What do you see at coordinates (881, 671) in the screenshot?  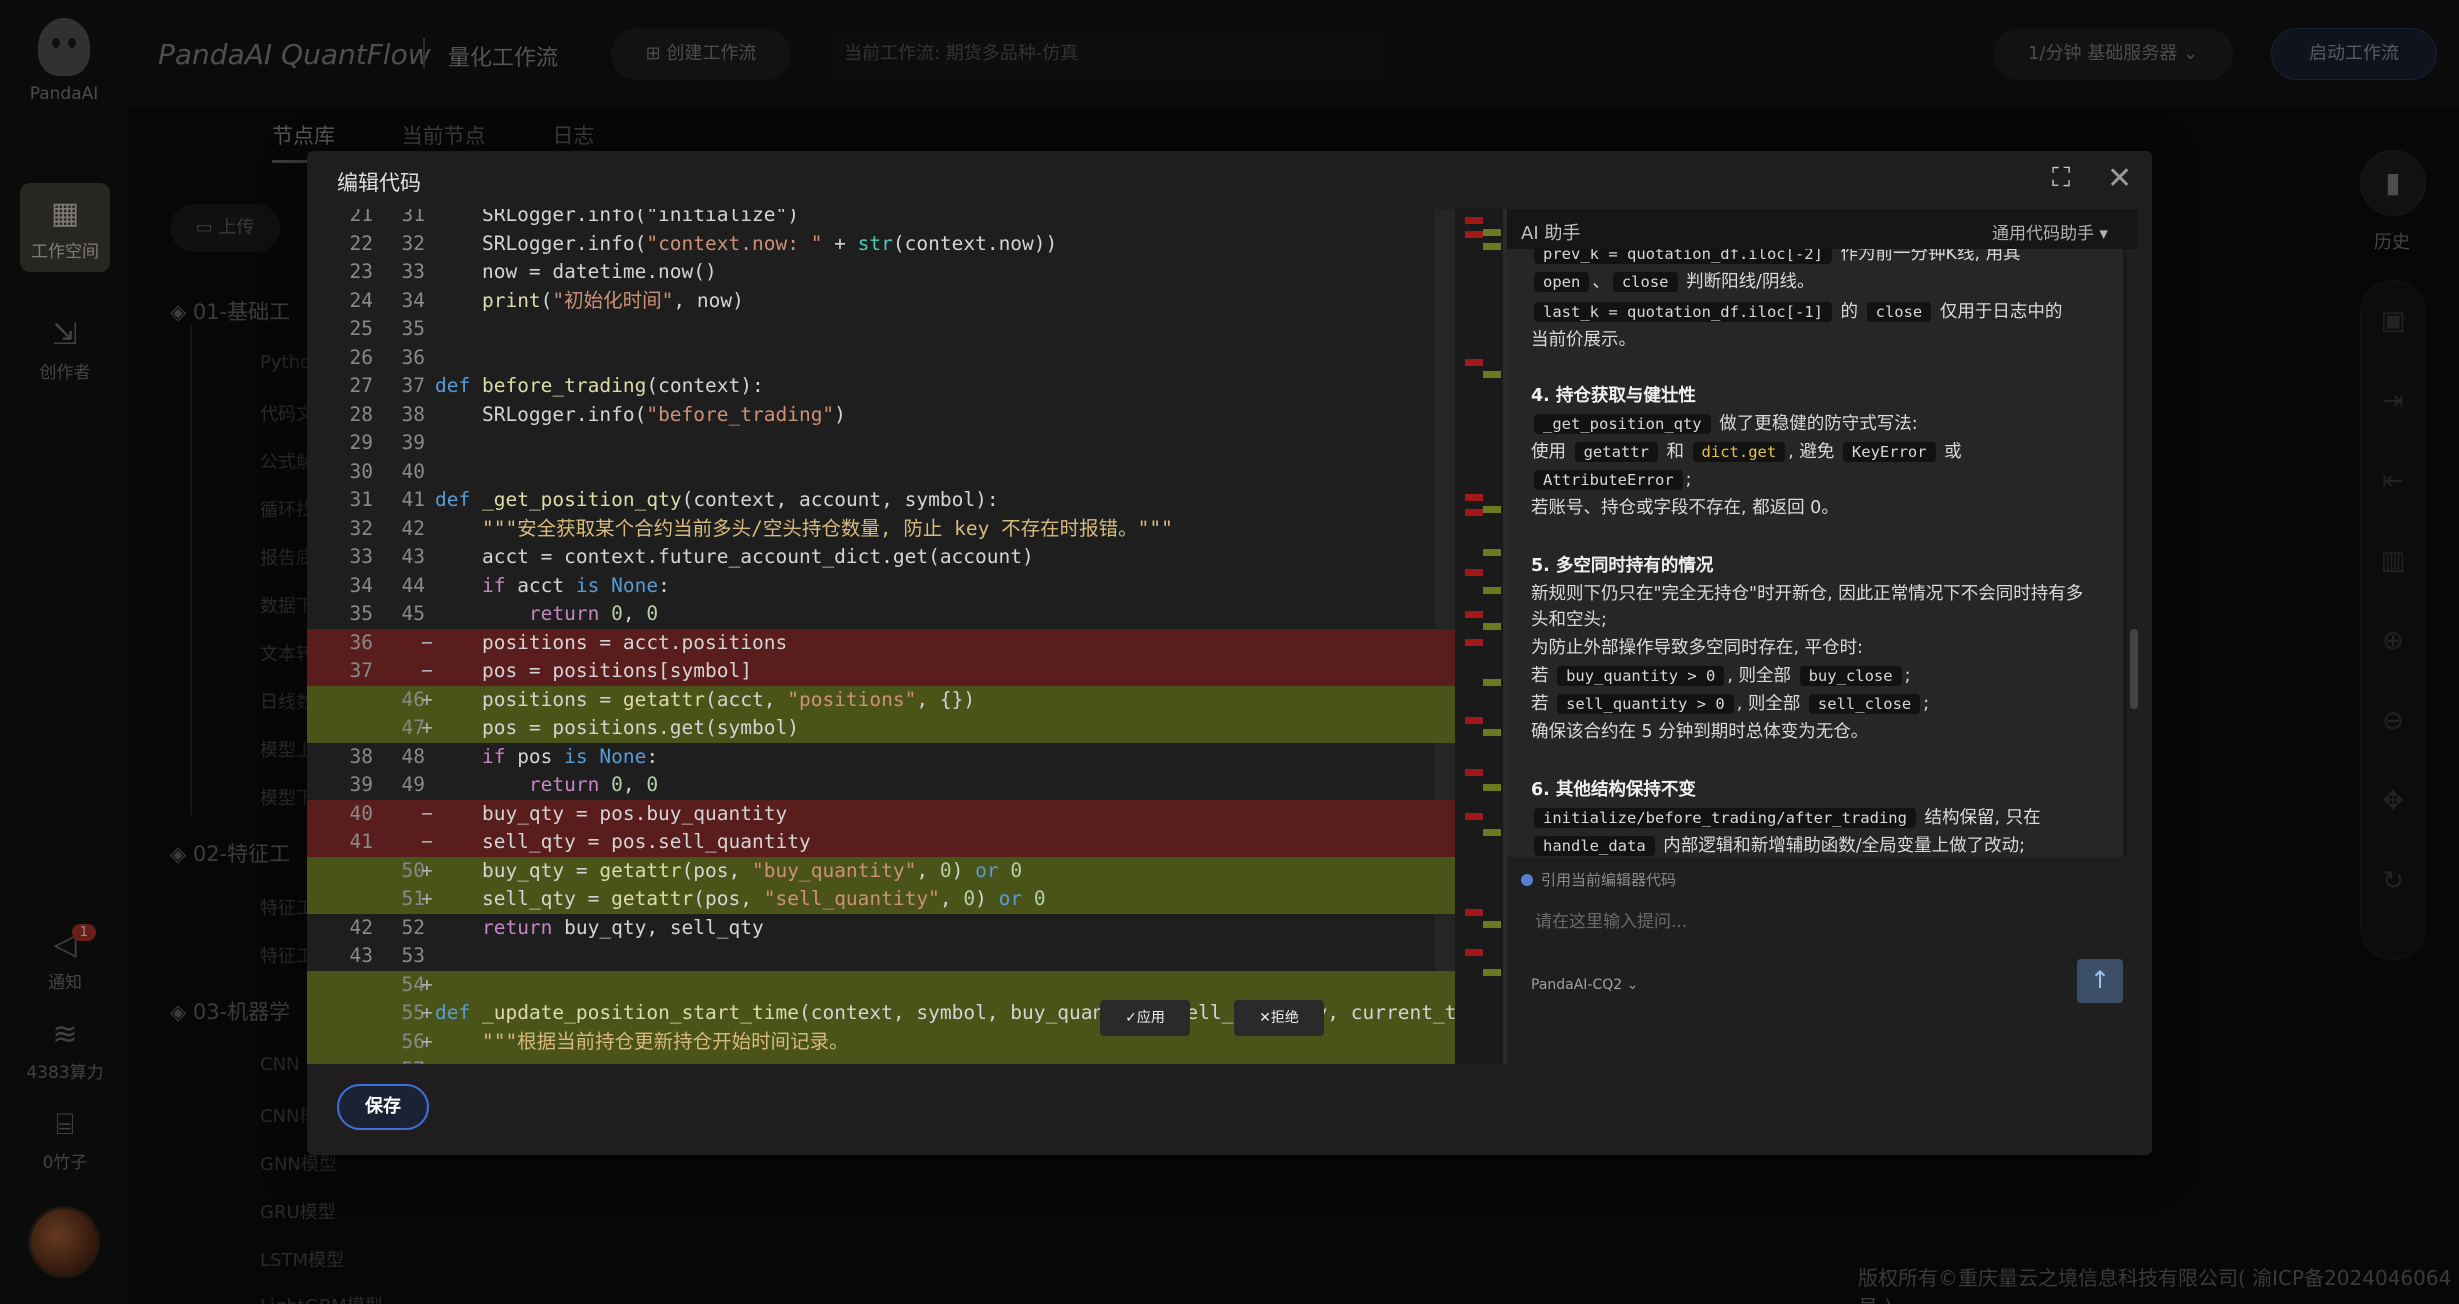 I see `code-line: 37− pos = positions[symbol]` at bounding box center [881, 671].